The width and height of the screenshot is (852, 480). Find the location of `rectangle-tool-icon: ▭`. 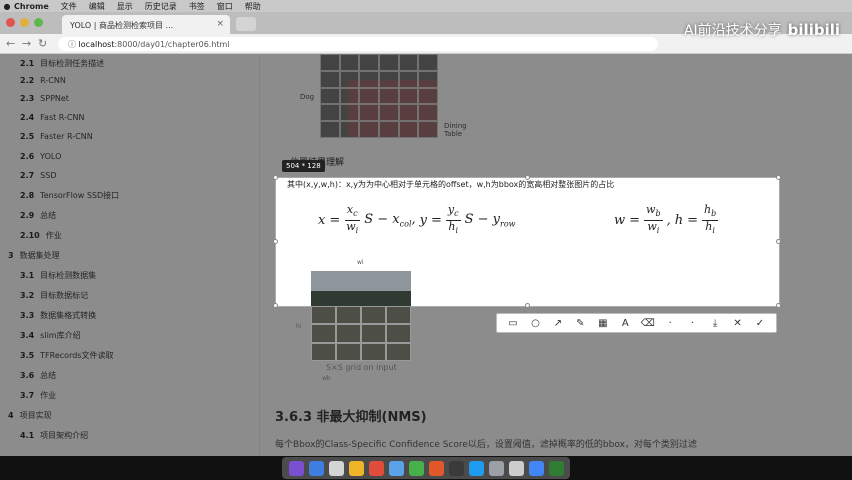

rectangle-tool-icon: ▭ is located at coordinates (513, 323).